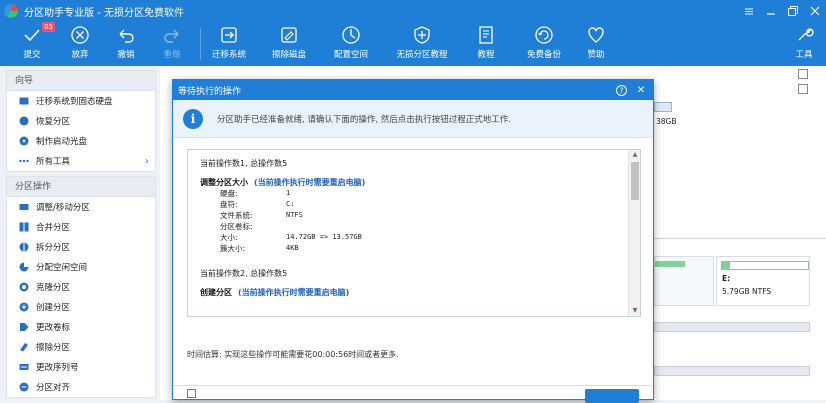  What do you see at coordinates (364, 119) in the screenshot?
I see `info-text: 分区助手已经准备就绪, 请确认下面的操作, 然后点击执行按钮过程正式地工作.` at bounding box center [364, 119].